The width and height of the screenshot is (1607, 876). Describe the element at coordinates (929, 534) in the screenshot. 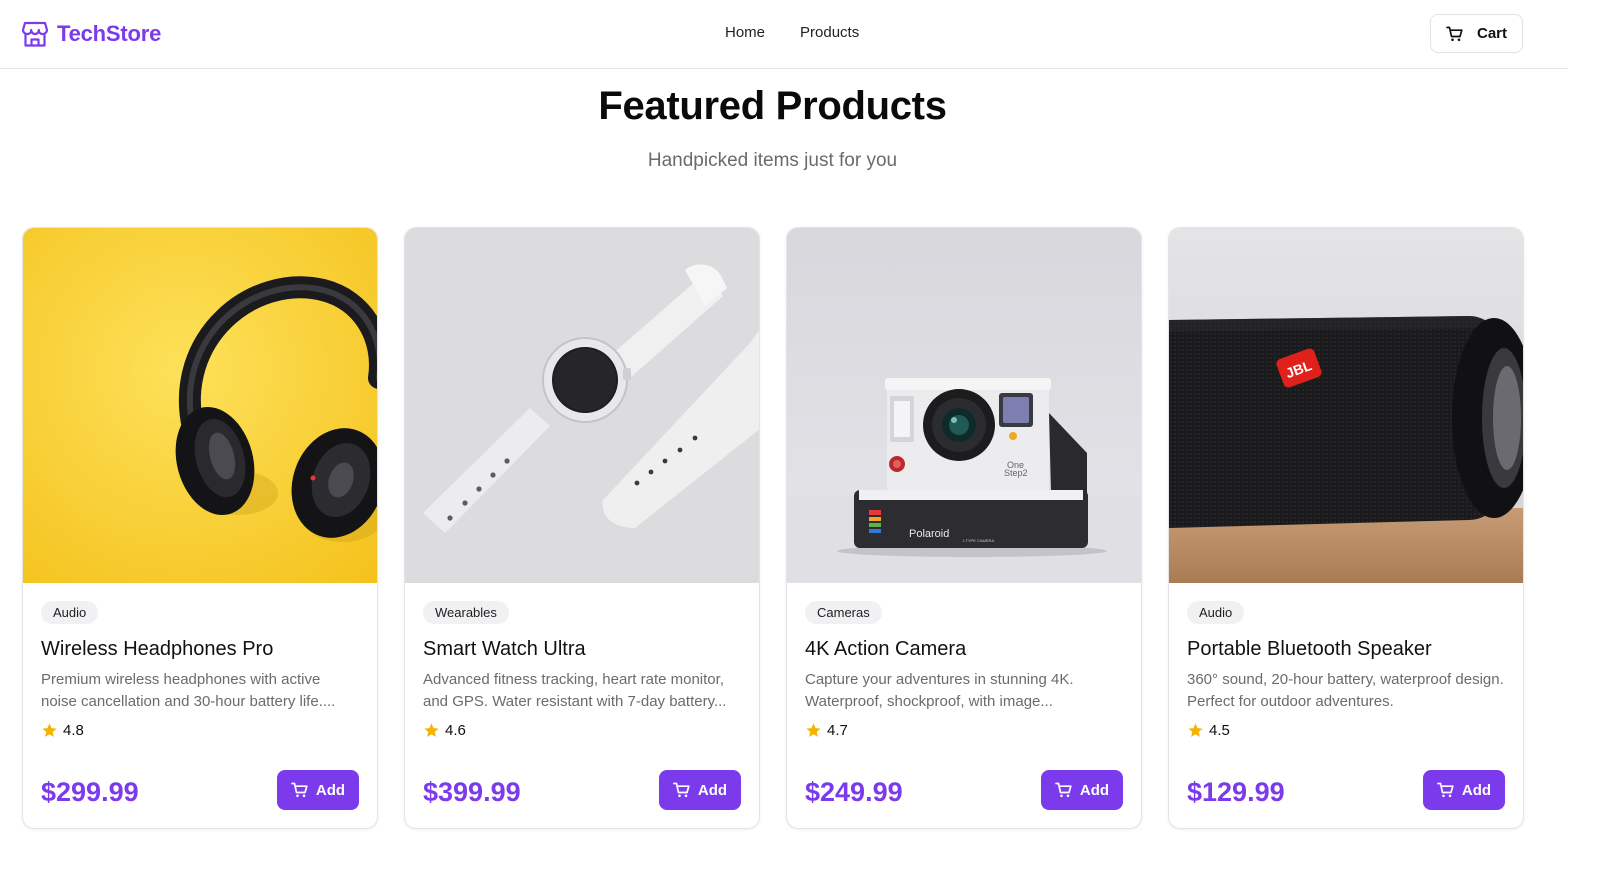

I see `camera-brand-text: Polaroid` at that location.